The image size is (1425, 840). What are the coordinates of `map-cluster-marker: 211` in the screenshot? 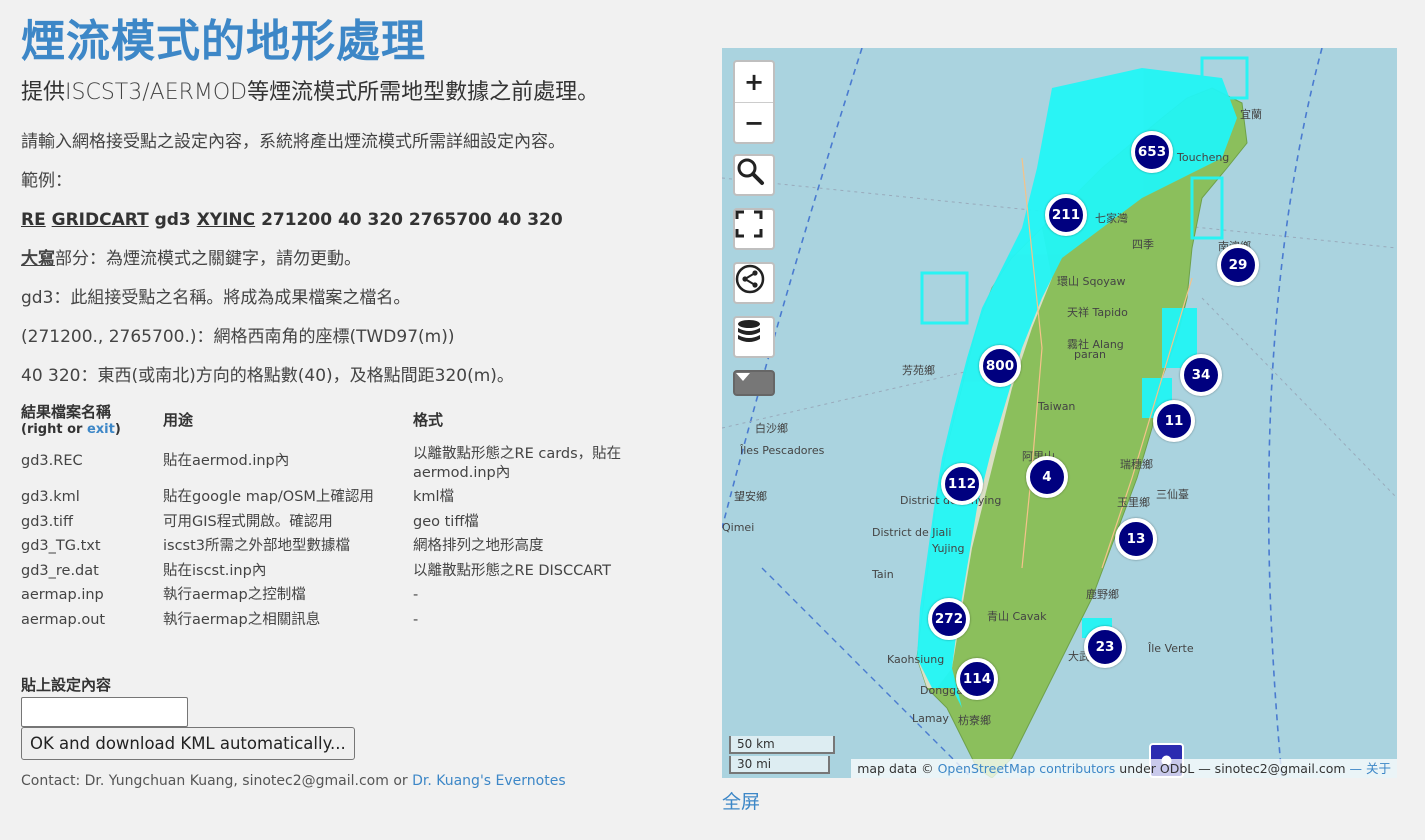 It's located at (1066, 215).